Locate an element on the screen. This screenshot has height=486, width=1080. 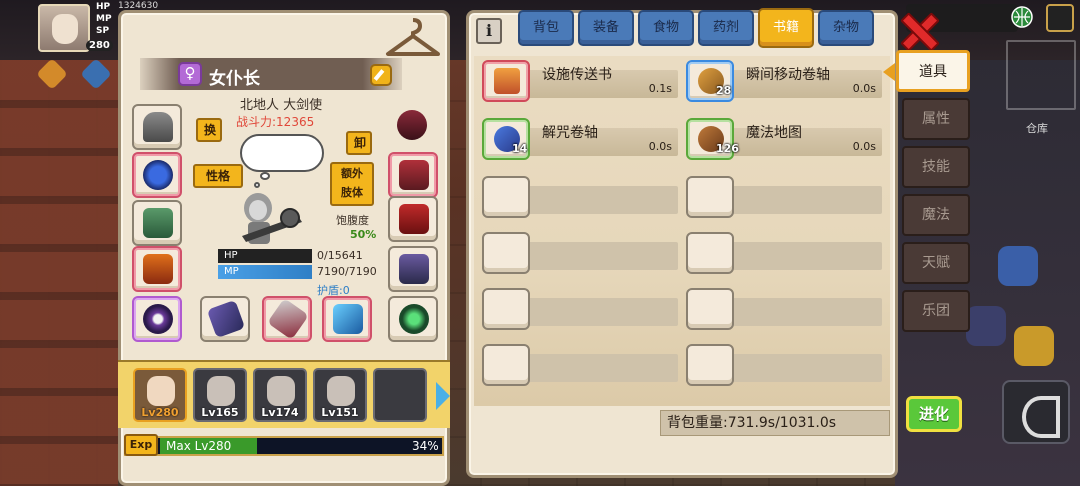
party-member: Lv174 is located at coordinates (280, 395).